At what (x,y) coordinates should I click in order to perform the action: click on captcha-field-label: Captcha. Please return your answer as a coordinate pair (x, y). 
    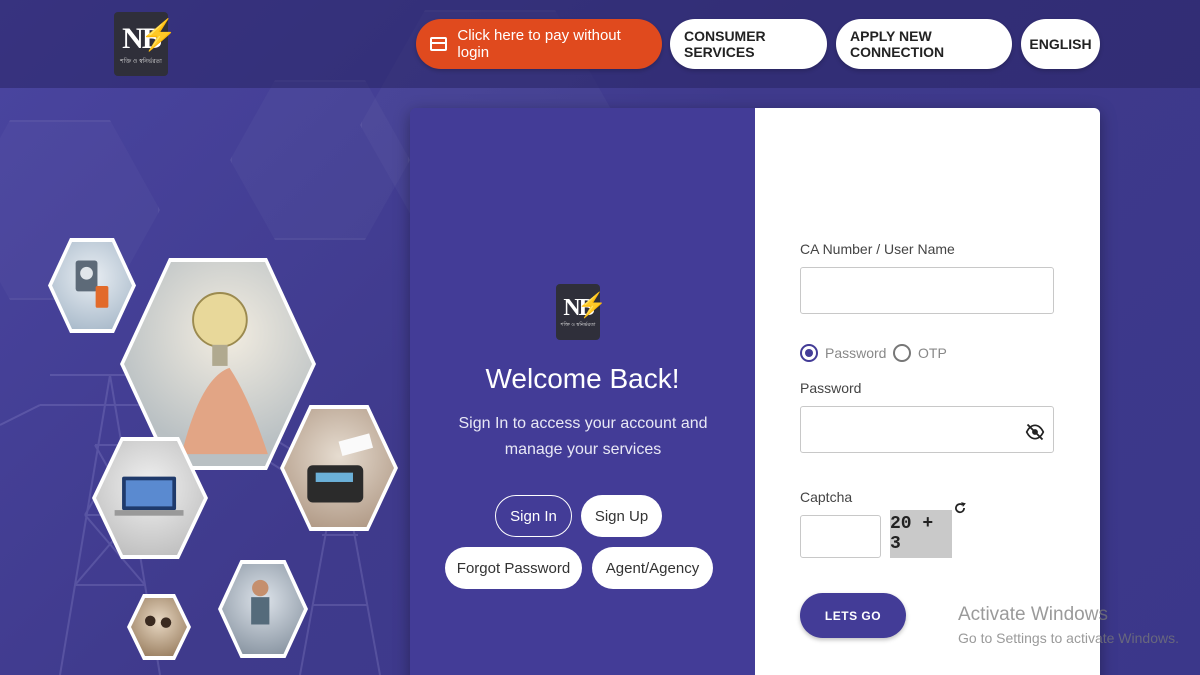
    Looking at the image, I should click on (826, 497).